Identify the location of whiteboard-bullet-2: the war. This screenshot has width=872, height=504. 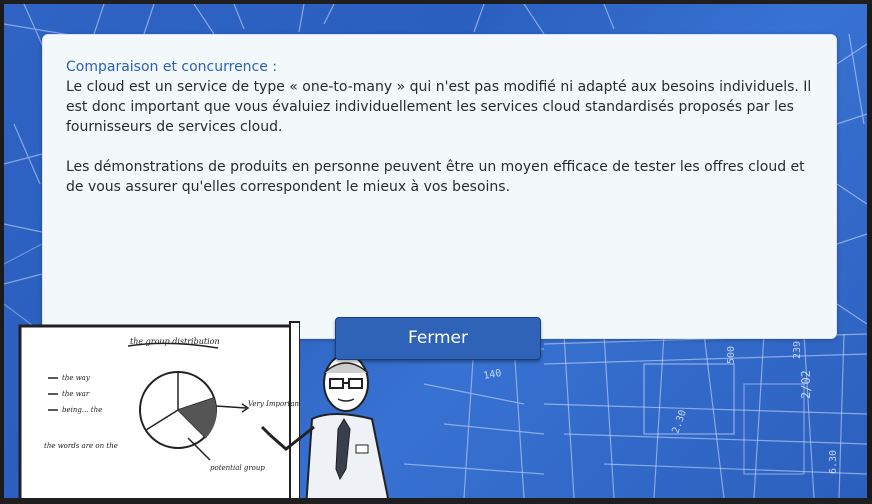
(76, 394).